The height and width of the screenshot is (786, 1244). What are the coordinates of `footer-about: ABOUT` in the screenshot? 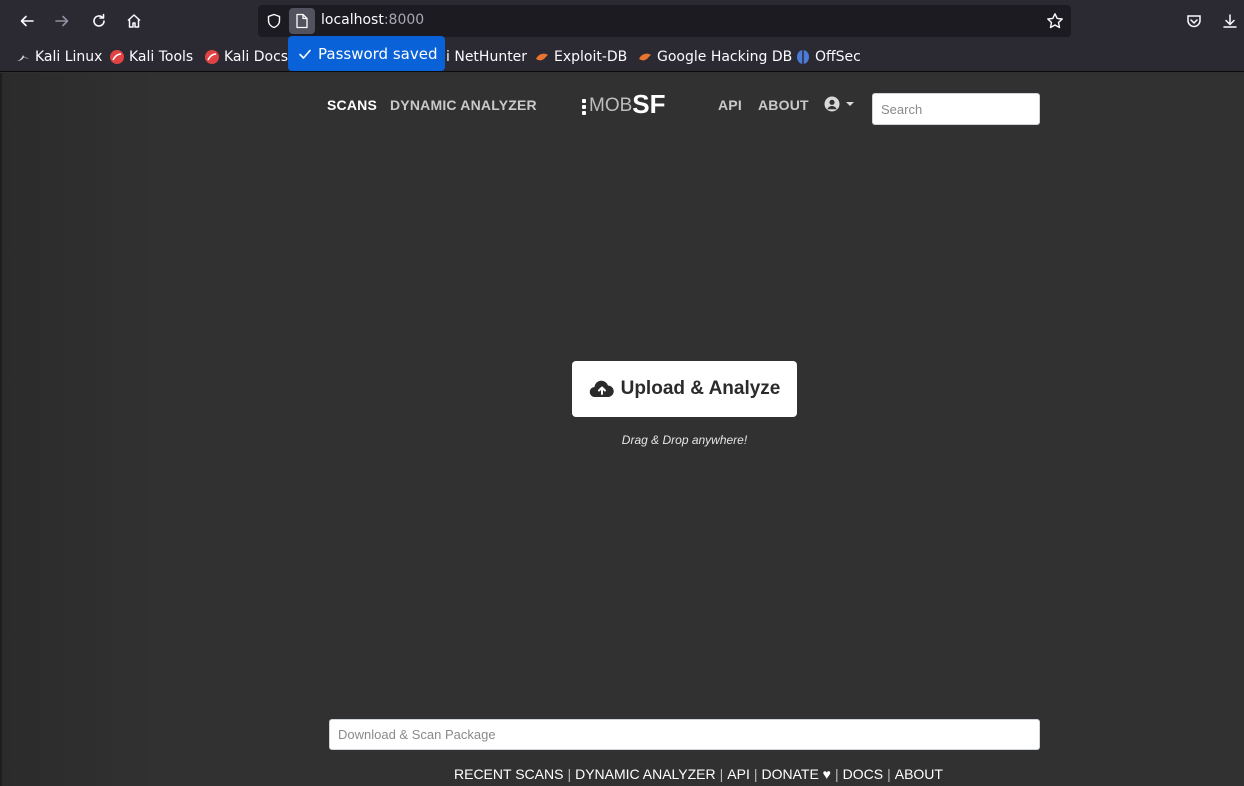 It's located at (919, 774).